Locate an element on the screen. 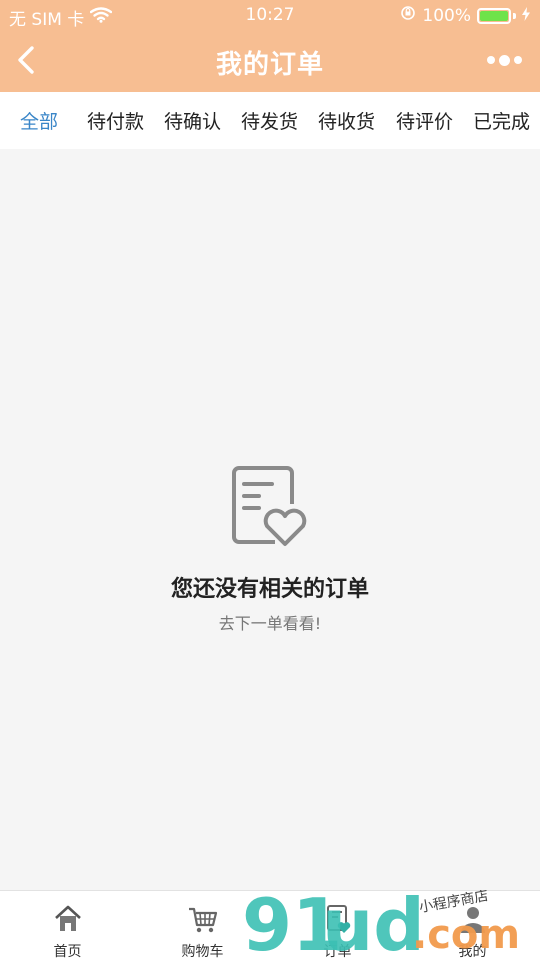 This screenshot has height=960, width=540. cart-icon is located at coordinates (202, 920).